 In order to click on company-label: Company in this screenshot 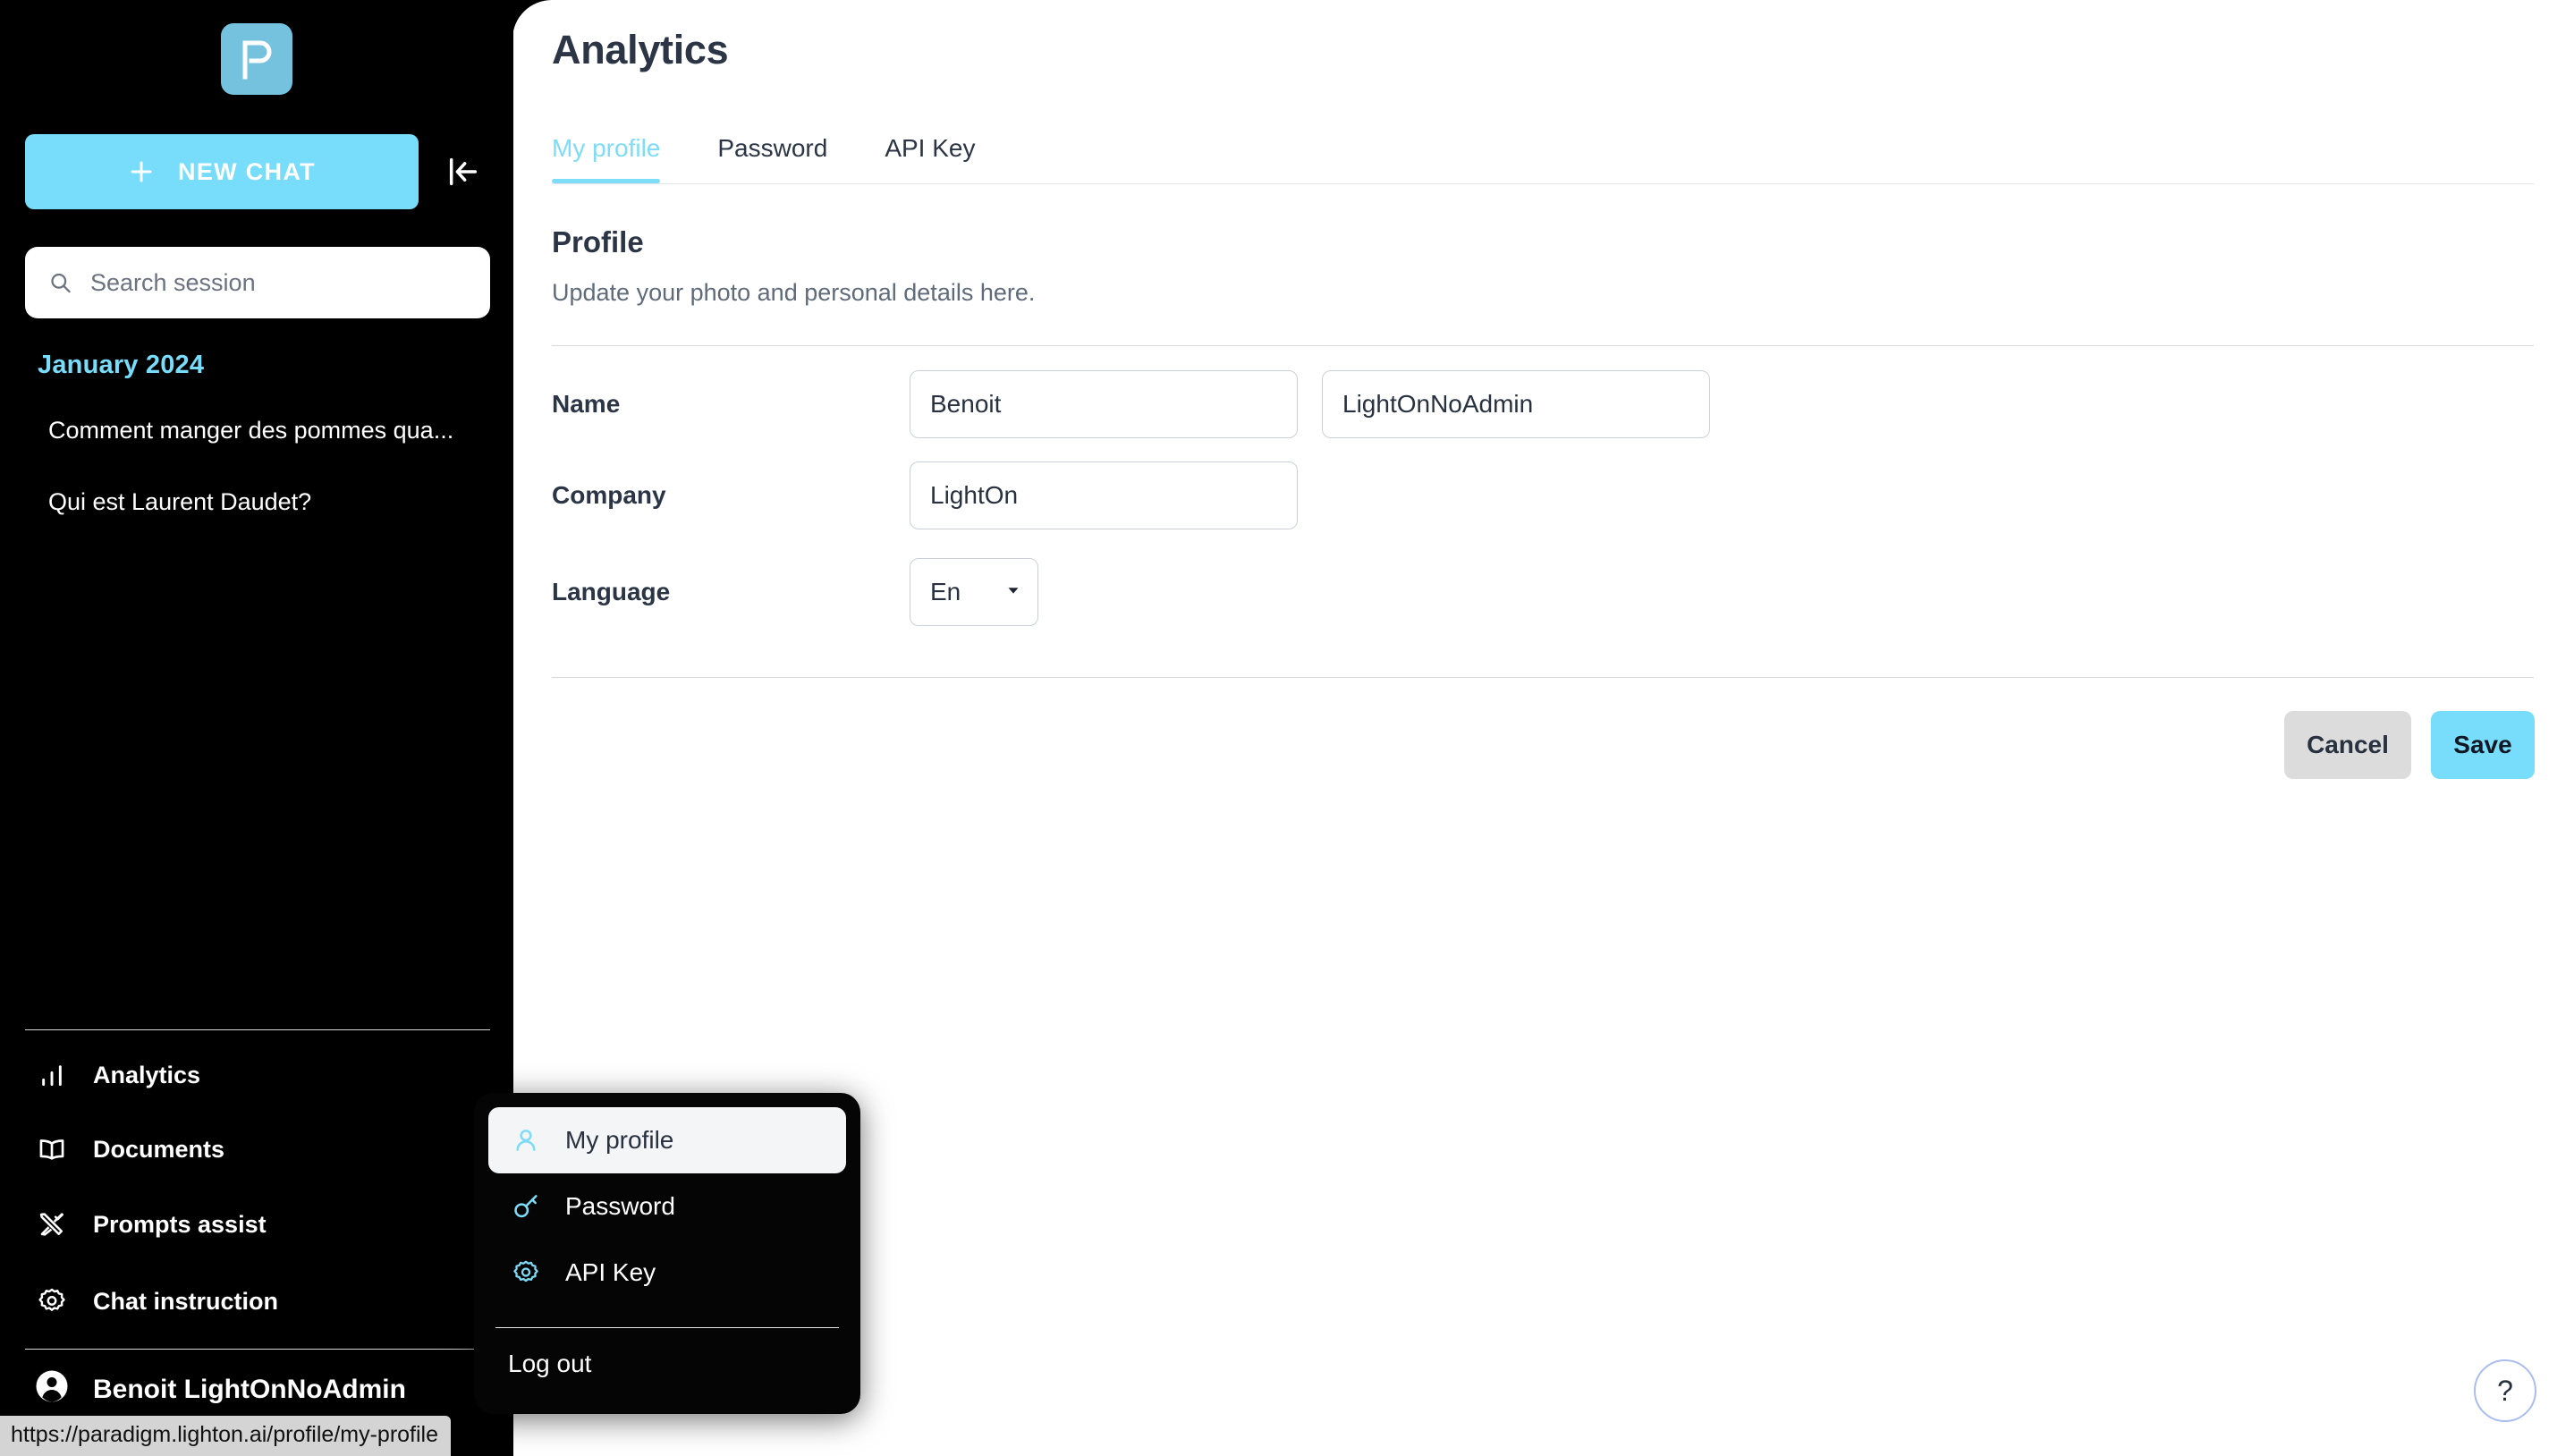, I will do `click(609, 495)`.